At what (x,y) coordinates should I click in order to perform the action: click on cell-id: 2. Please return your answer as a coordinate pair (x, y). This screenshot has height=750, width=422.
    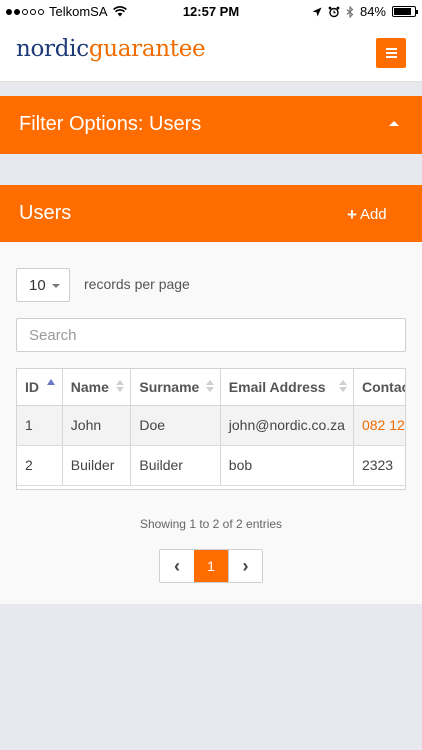
    Looking at the image, I should click on (40, 465).